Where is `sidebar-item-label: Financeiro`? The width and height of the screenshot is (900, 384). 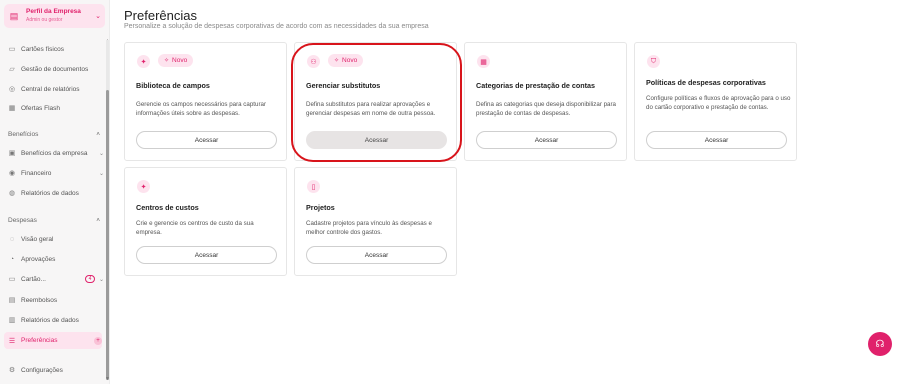
sidebar-item-label: Financeiro is located at coordinates (36, 173).